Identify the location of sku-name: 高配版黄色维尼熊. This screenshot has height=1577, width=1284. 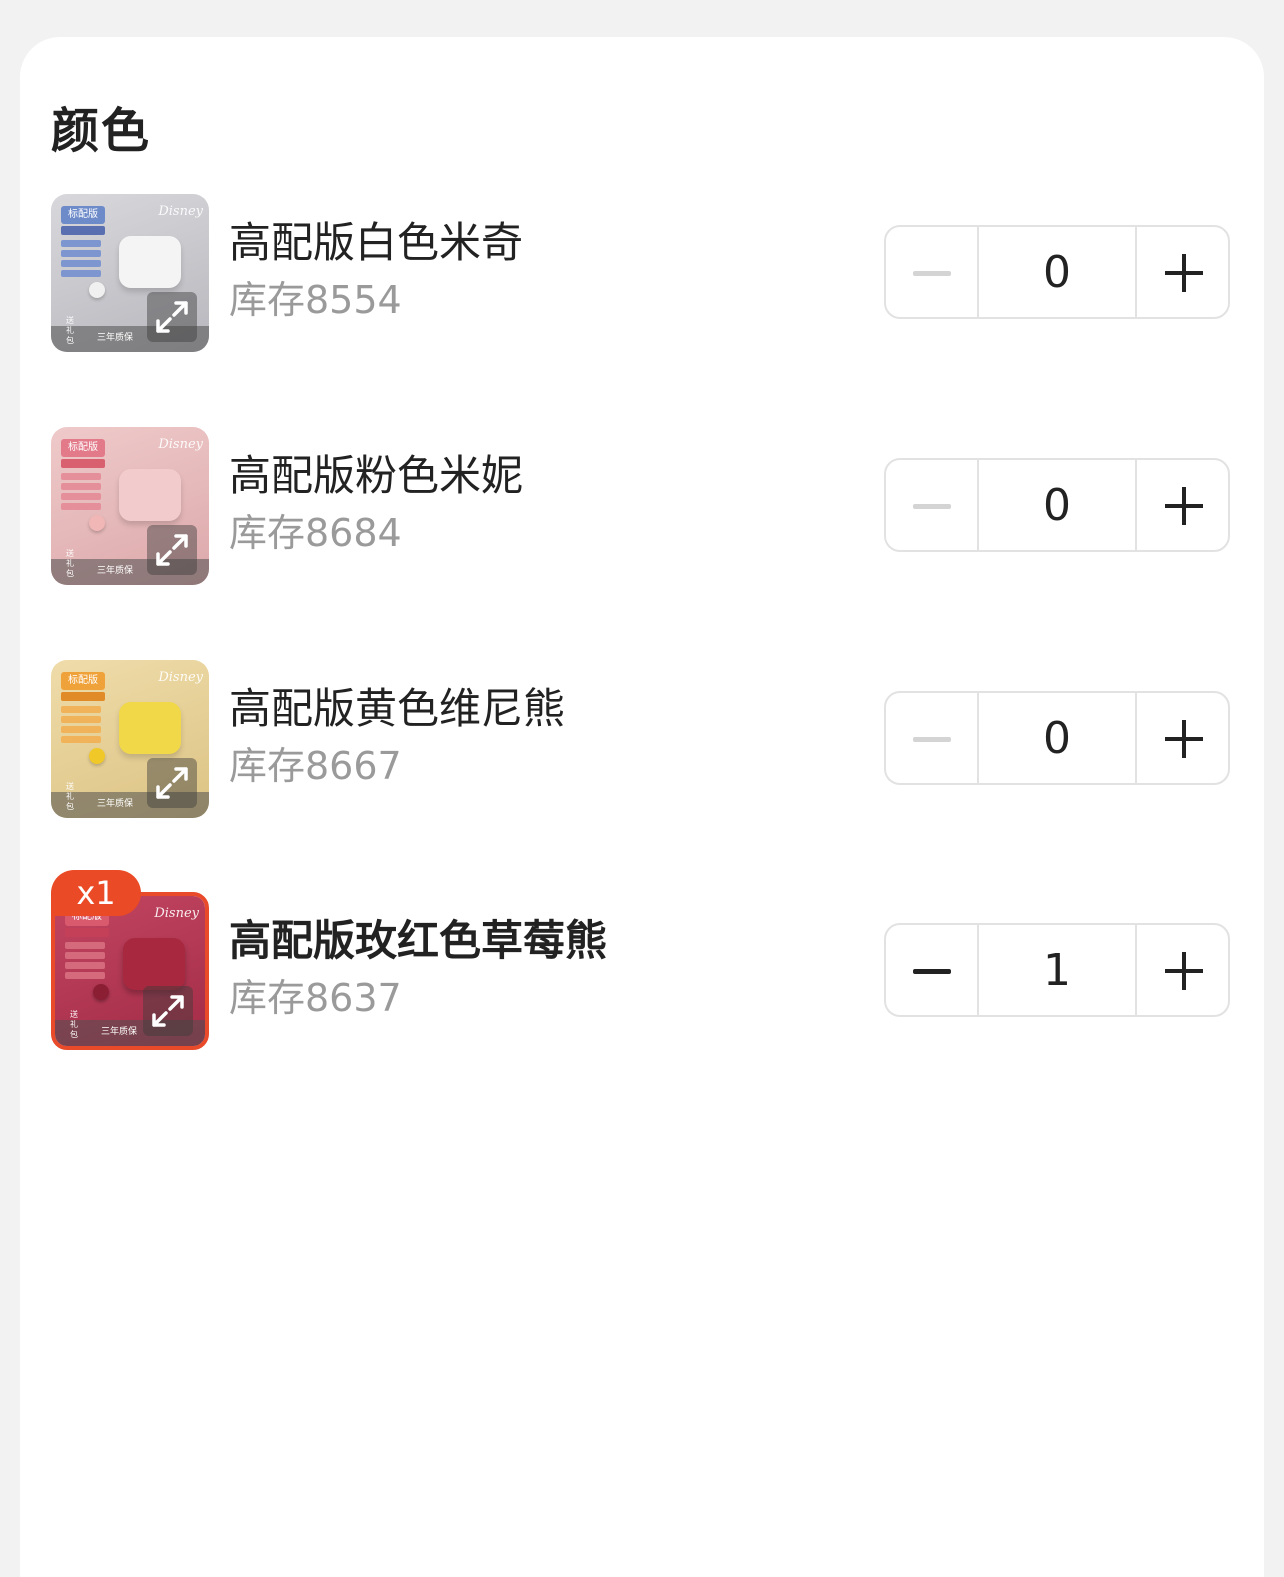
(397, 708).